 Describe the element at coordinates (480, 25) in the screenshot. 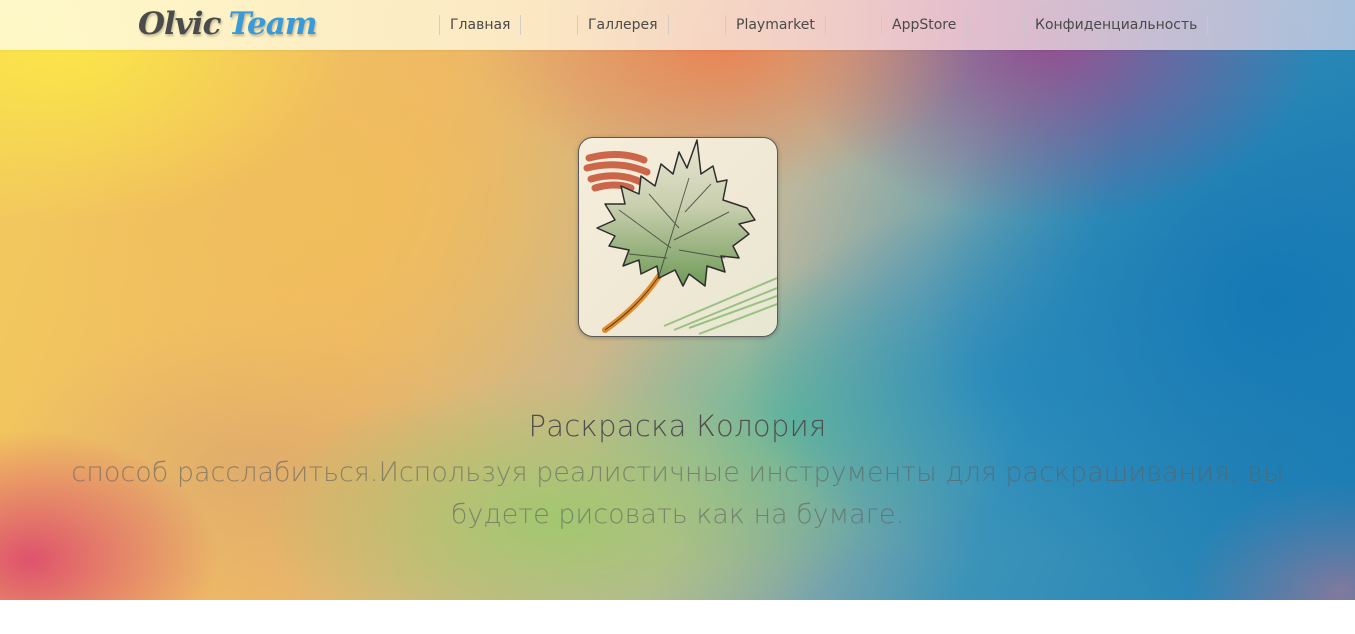

I see `nav-link-home: Главная` at that location.